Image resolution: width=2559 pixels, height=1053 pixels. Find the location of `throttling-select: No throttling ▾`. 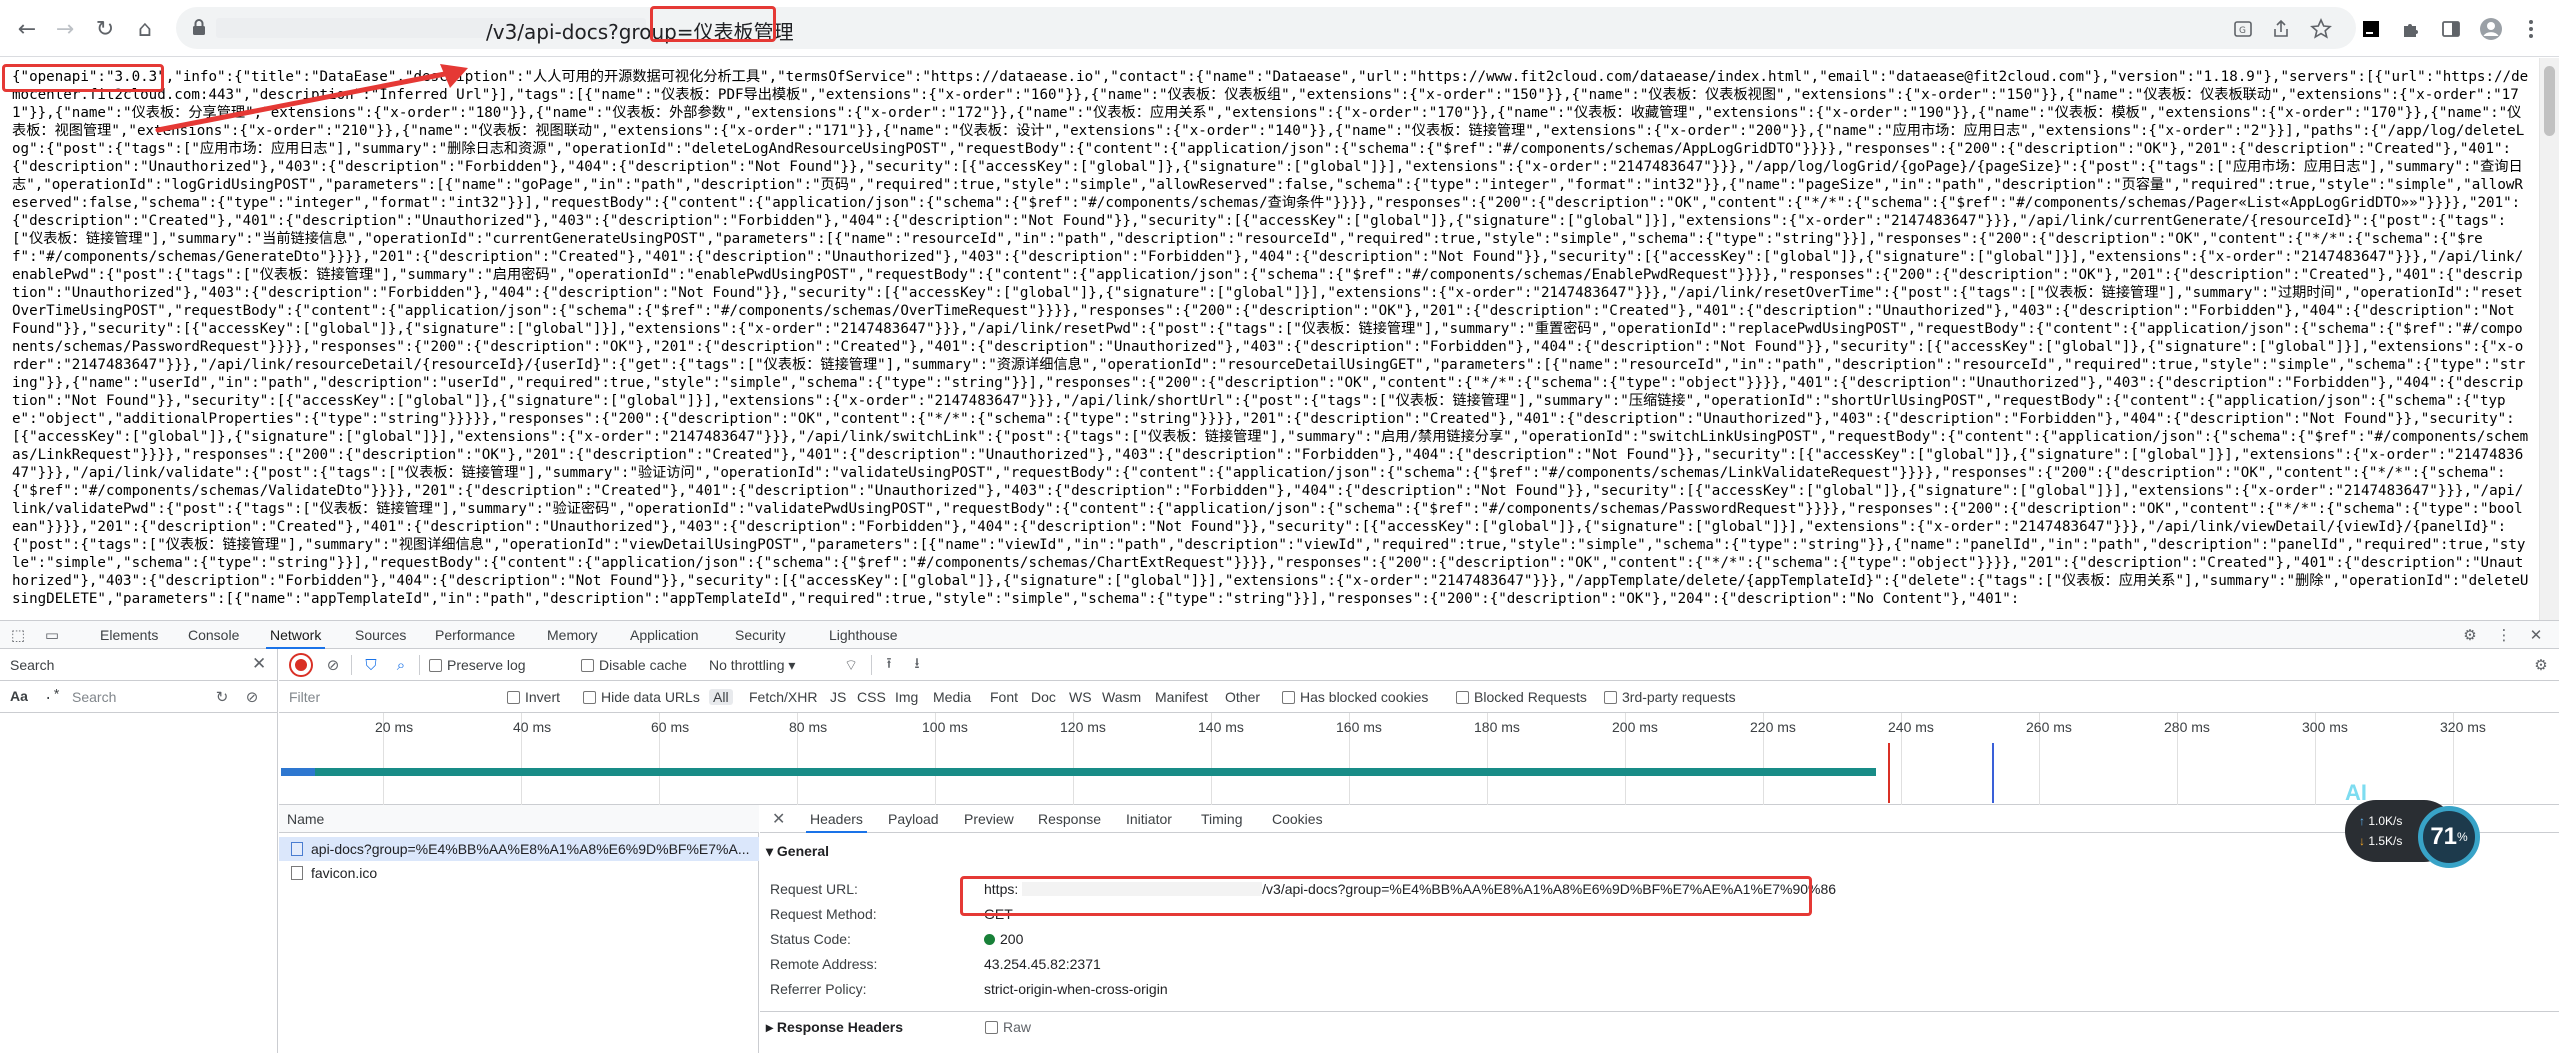

throttling-select: No throttling ▾ is located at coordinates (752, 665).